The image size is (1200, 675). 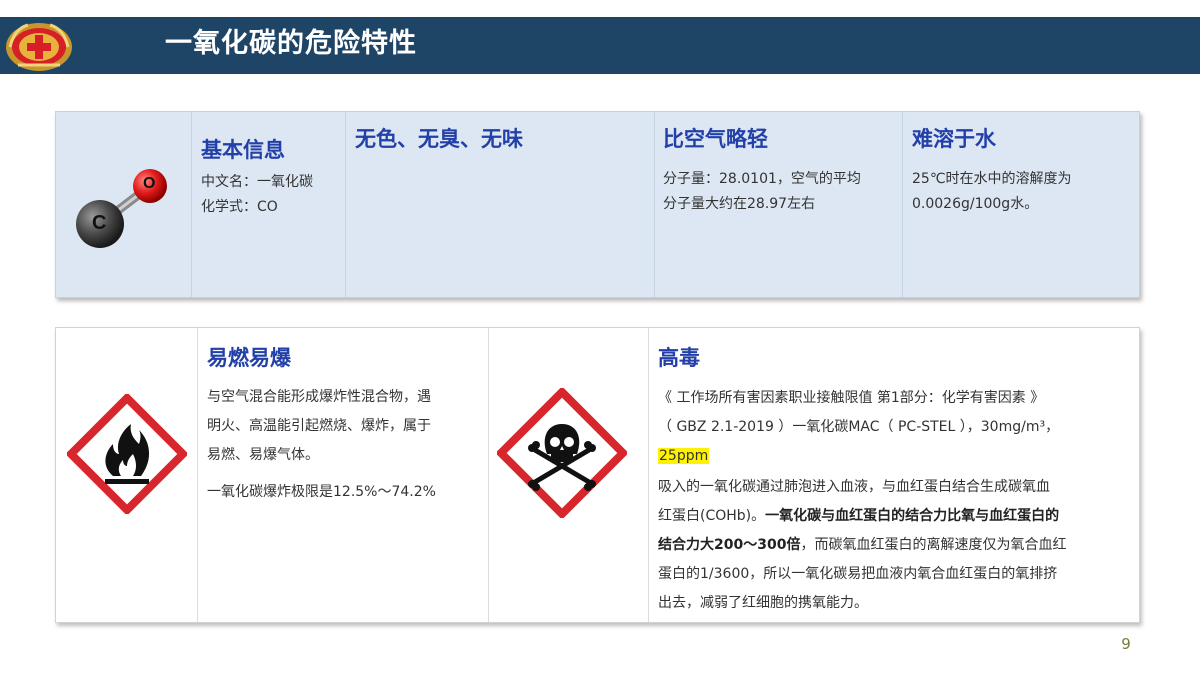 I want to click on explosion-limit: 一氧化碳爆炸极限是12.5%～74.2%, so click(x=321, y=492).